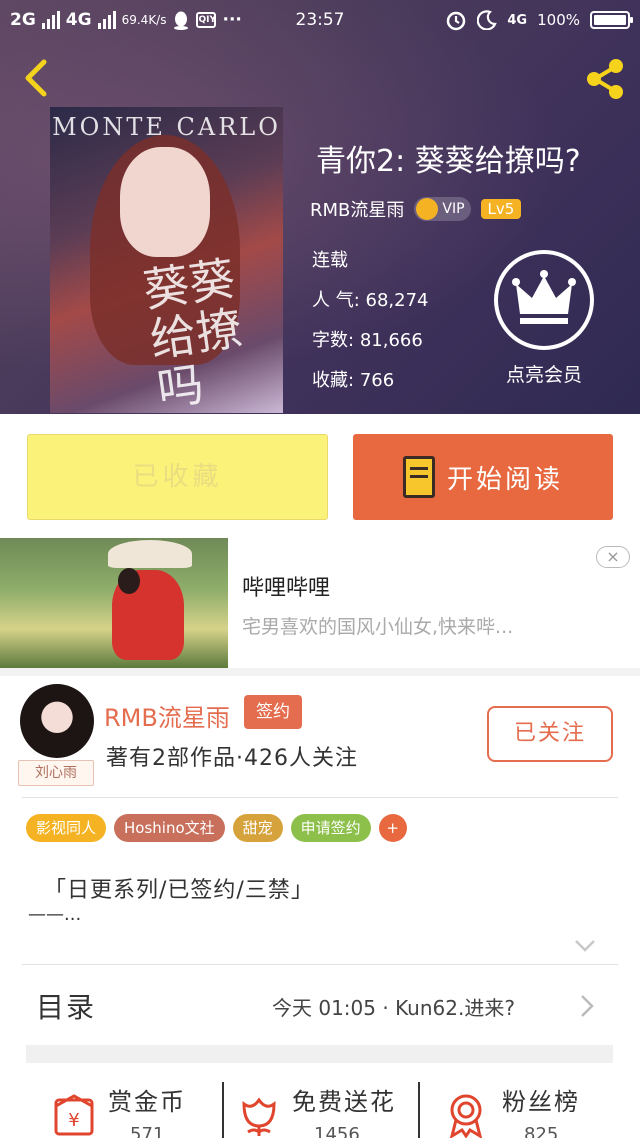 The image size is (640, 1138). Describe the element at coordinates (320, 21) in the screenshot. I see `status-bar: 2G 4G 69.4K/s QIY ··· 23:57 4G 100%` at that location.